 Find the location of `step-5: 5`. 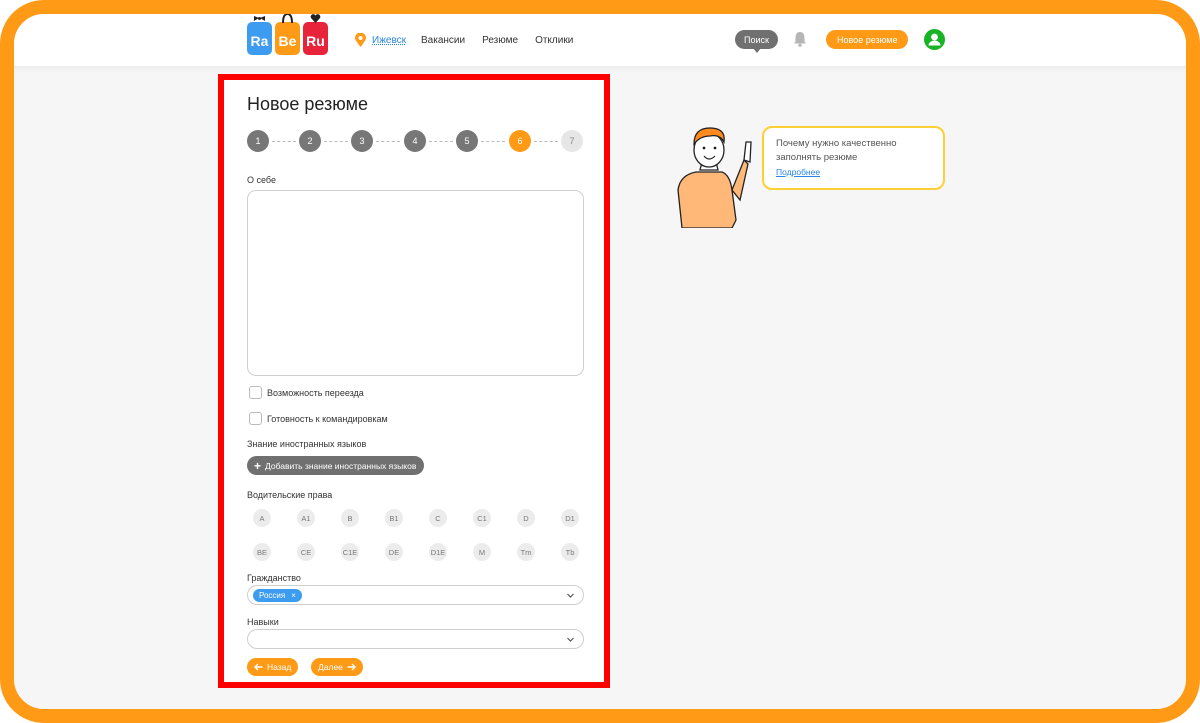

step-5: 5 is located at coordinates (467, 141).